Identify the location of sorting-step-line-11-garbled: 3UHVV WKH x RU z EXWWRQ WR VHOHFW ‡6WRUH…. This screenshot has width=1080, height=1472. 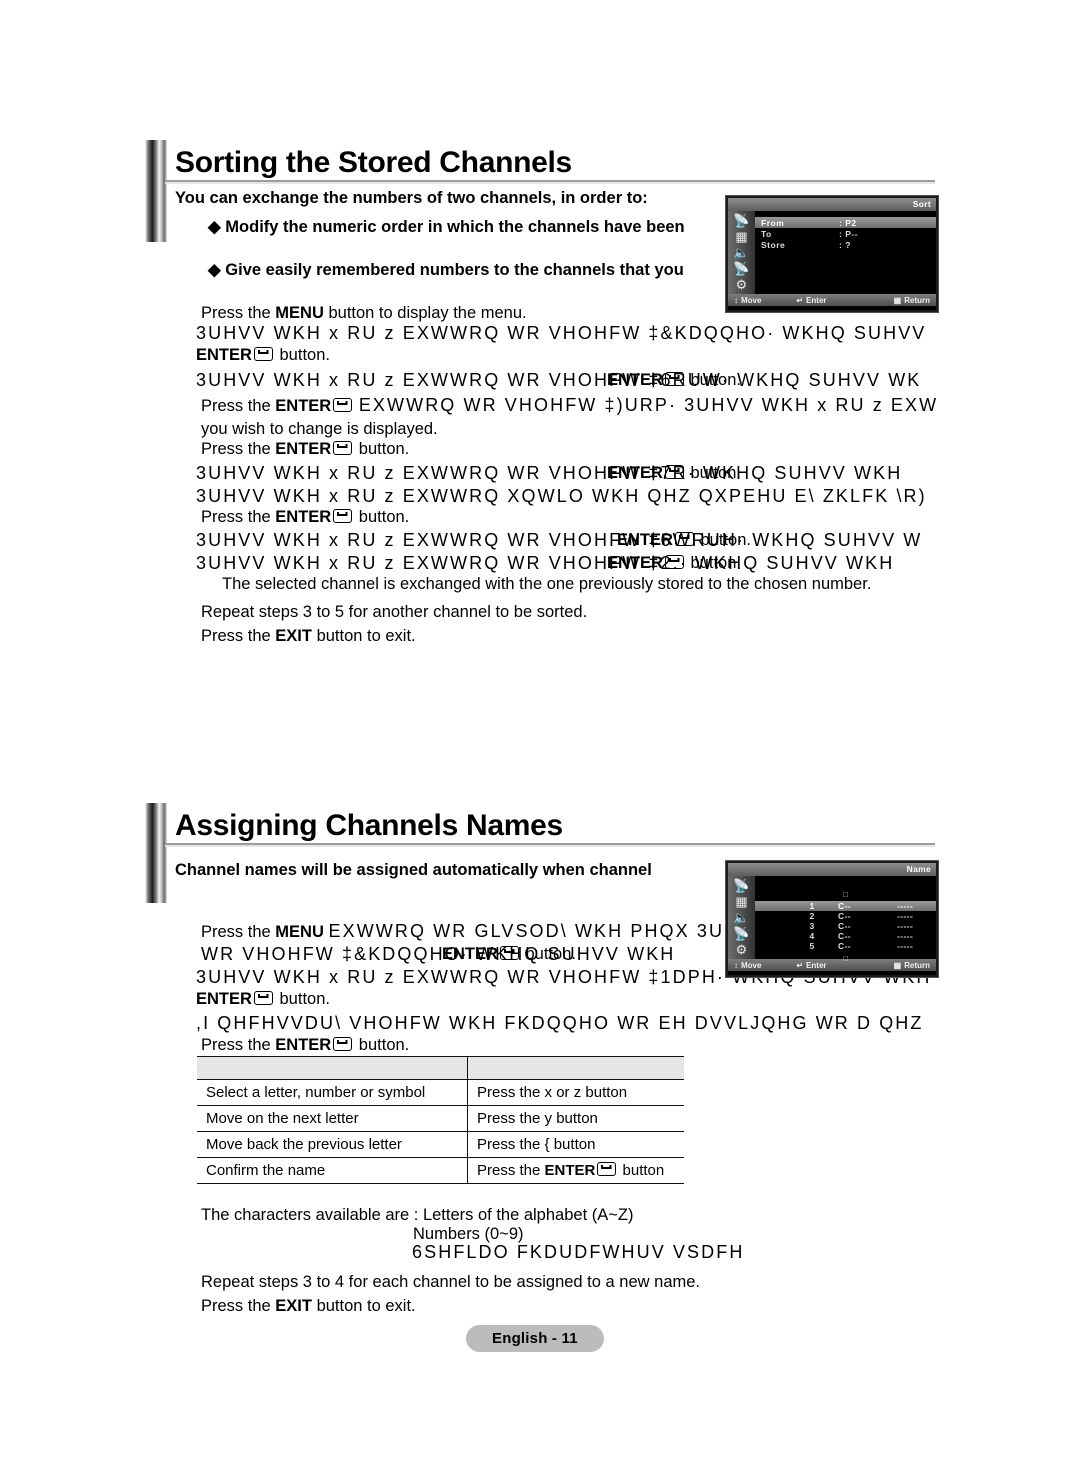
(559, 540).